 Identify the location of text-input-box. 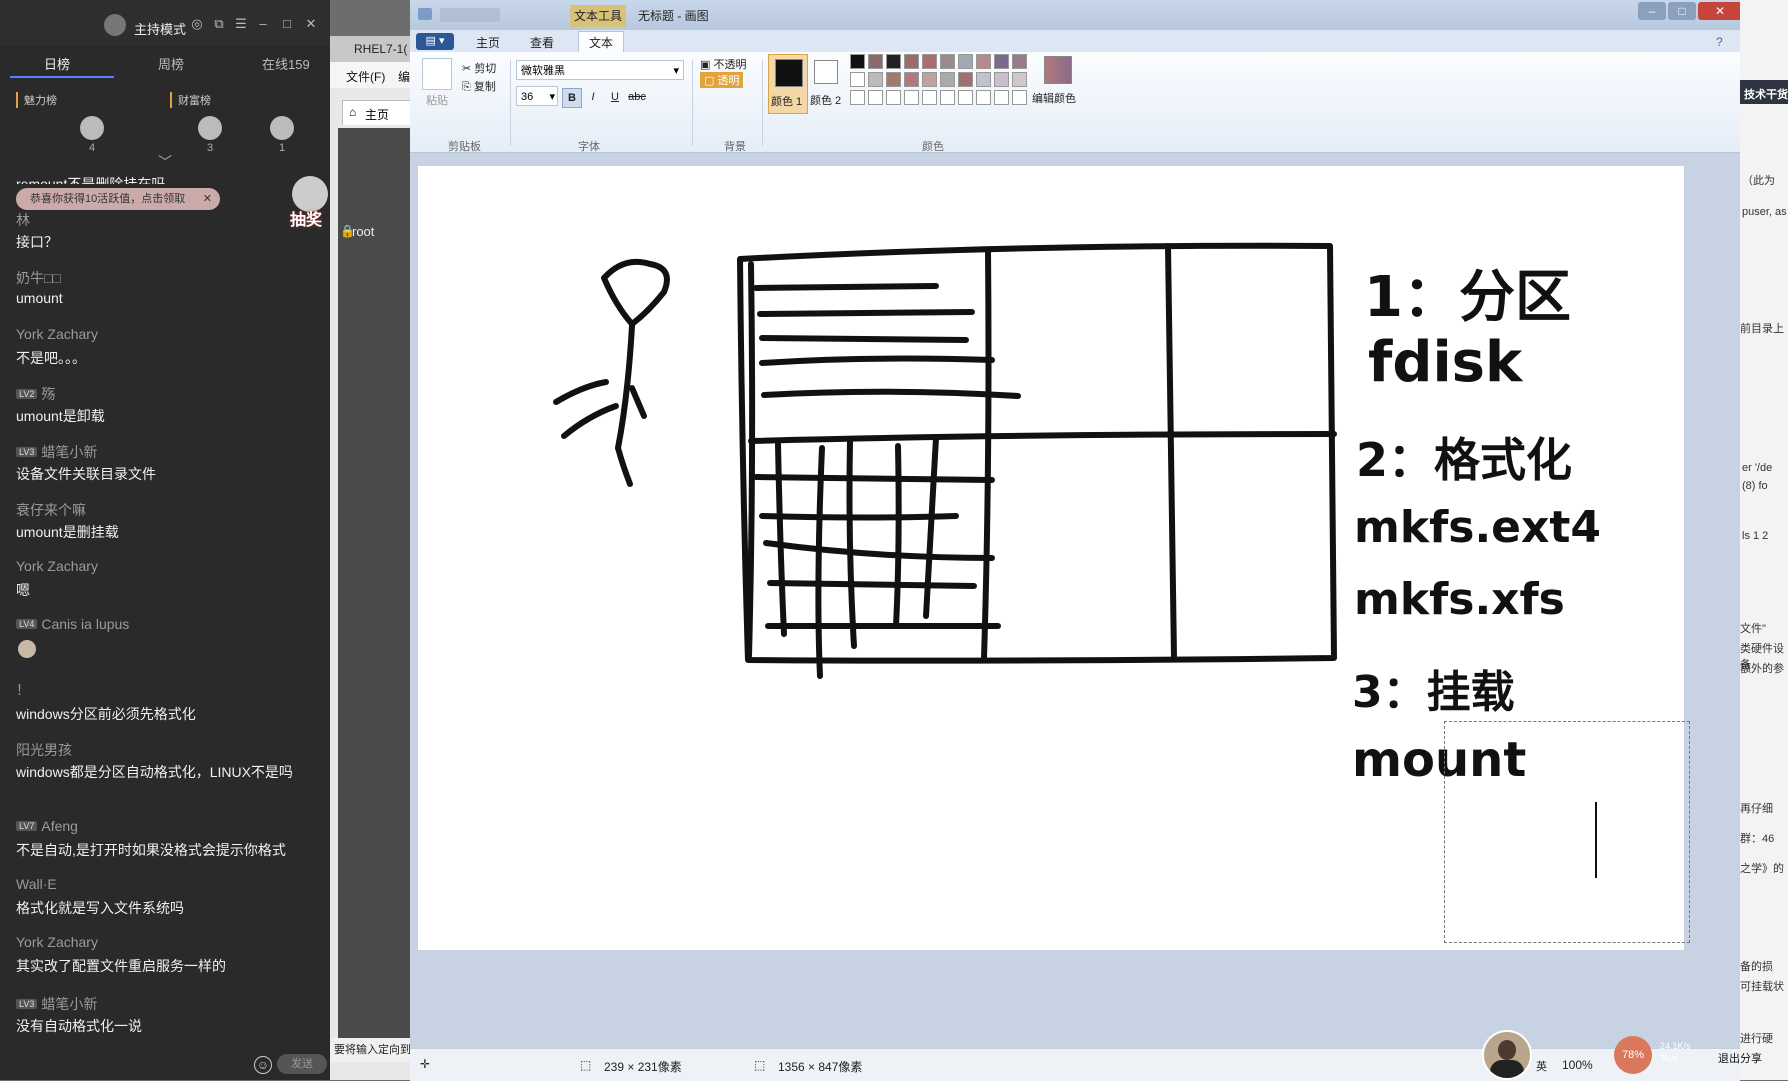
(1567, 832).